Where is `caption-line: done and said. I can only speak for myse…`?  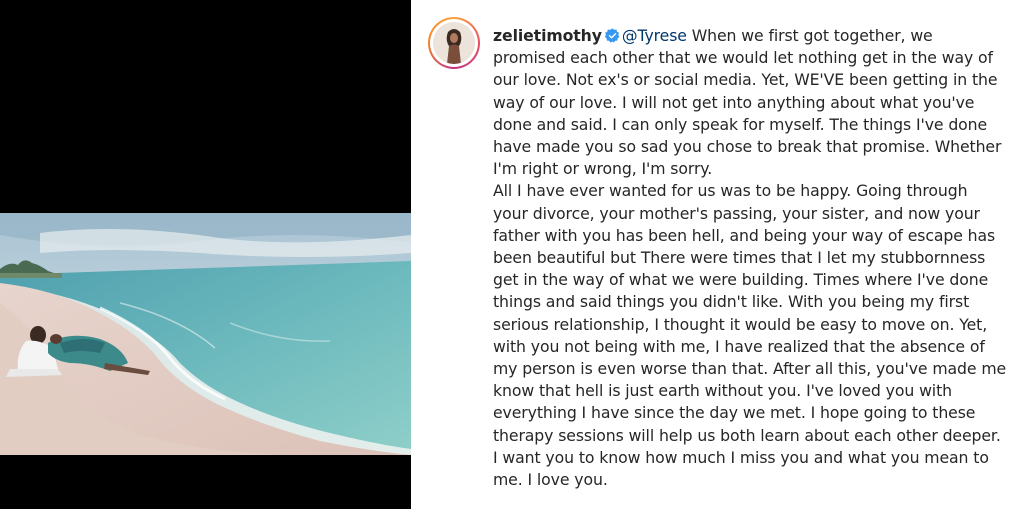 caption-line: done and said. I can only speak for myse… is located at coordinates (740, 124).